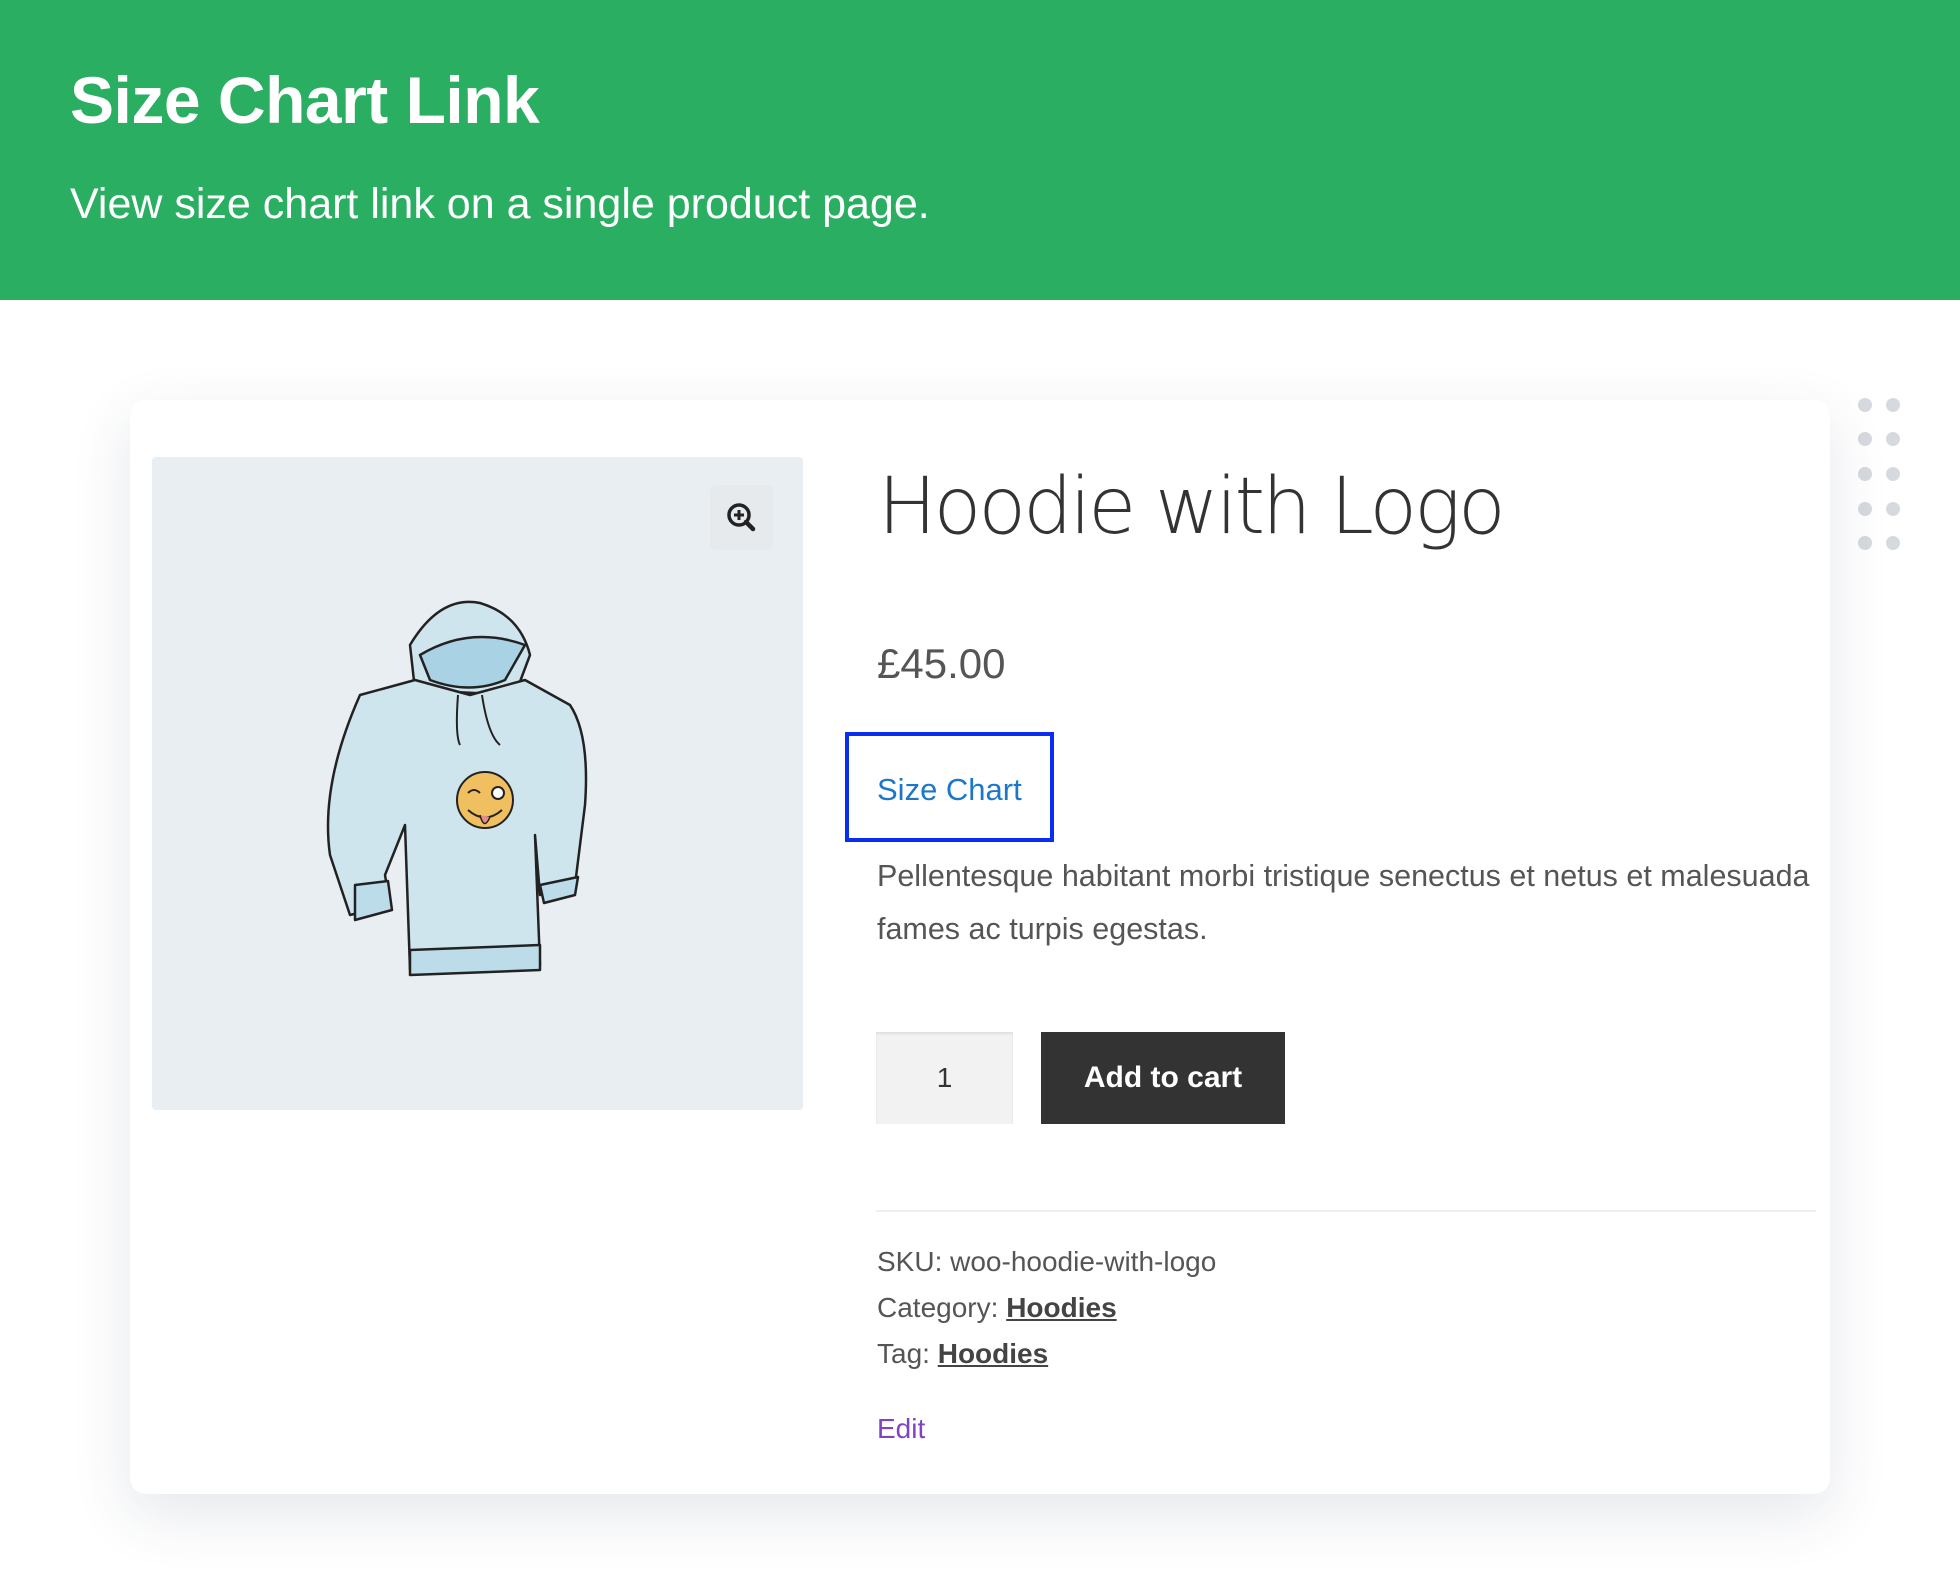 The height and width of the screenshot is (1594, 1960). I want to click on tag-label: Tag:, so click(903, 1353).